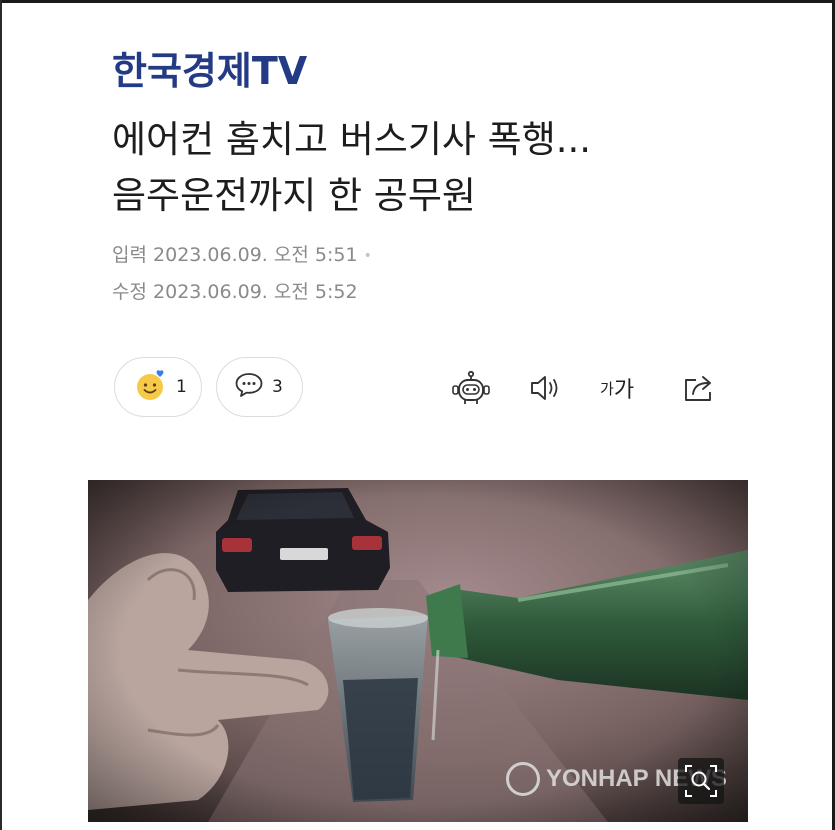  I want to click on robot-summary-icon, so click(471, 391).